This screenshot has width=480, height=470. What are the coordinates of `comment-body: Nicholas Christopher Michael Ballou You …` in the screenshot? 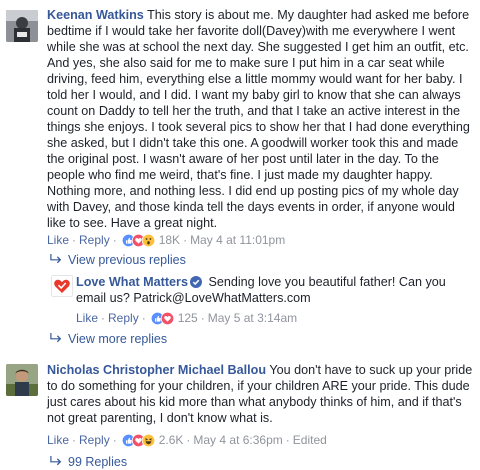 It's located at (261, 394).